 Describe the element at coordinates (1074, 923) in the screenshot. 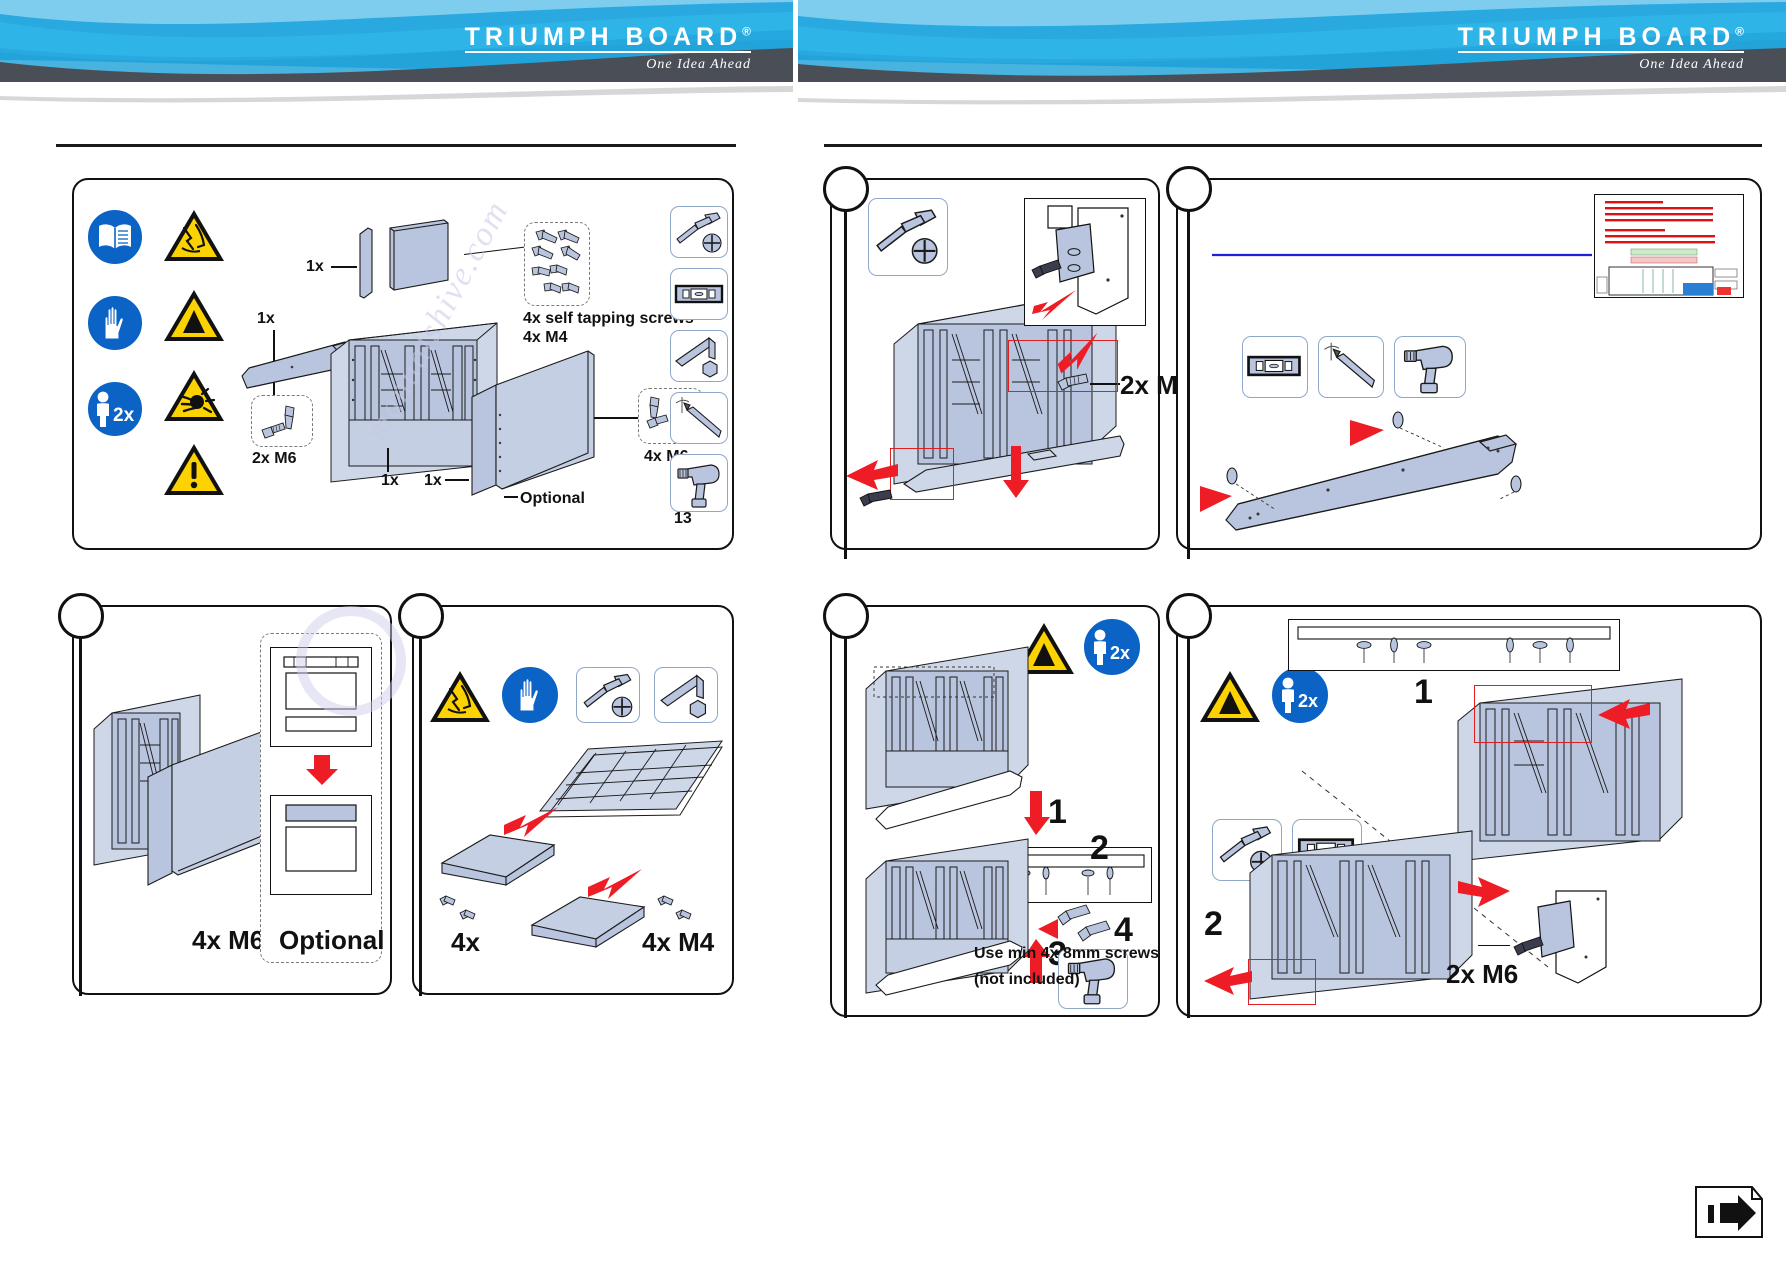

I see `wall-screws-drawing` at that location.